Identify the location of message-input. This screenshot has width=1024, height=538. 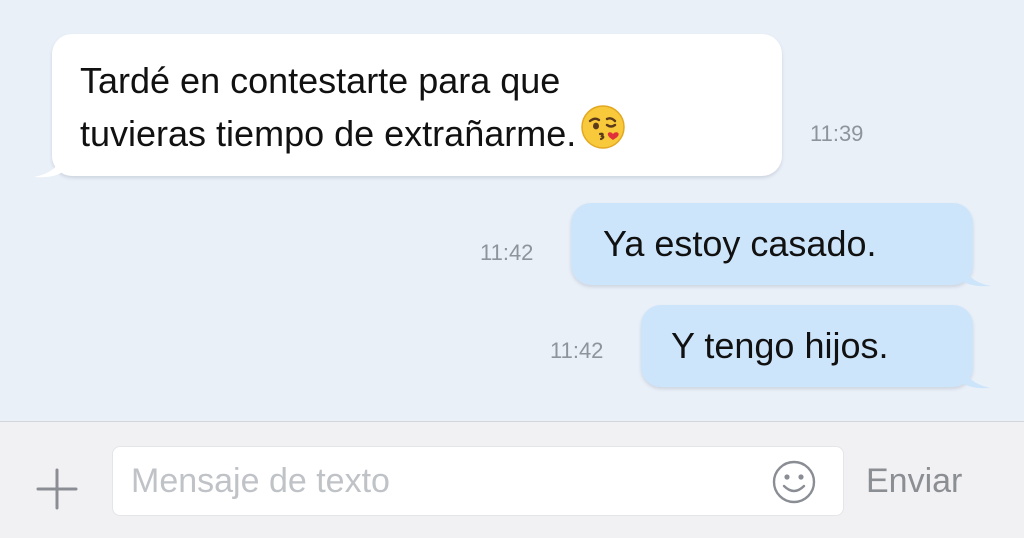
(451, 481).